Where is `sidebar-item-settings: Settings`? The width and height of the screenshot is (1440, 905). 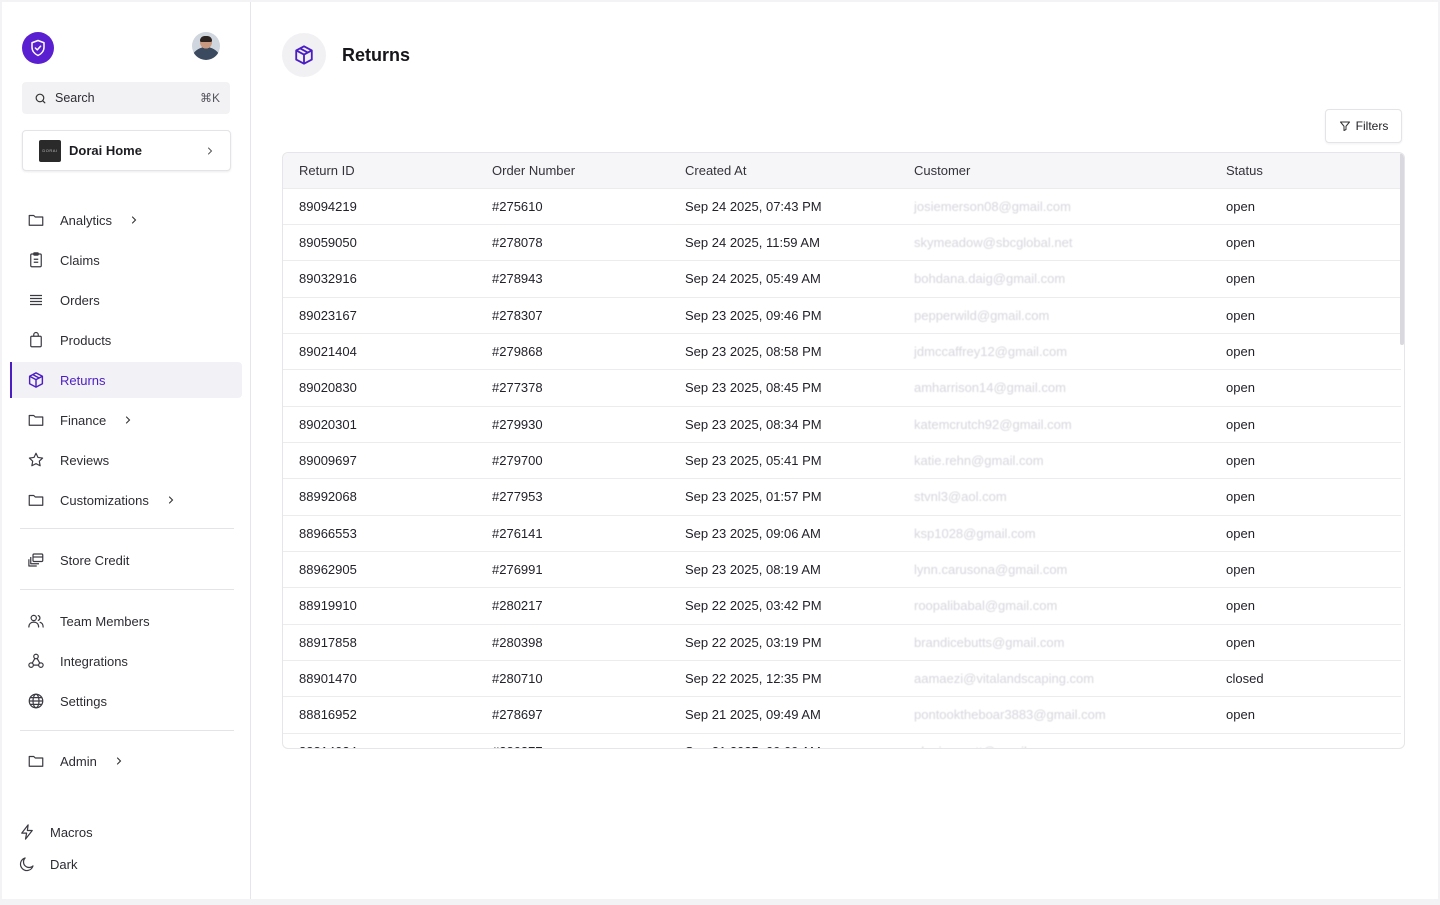 sidebar-item-settings: Settings is located at coordinates (126, 701).